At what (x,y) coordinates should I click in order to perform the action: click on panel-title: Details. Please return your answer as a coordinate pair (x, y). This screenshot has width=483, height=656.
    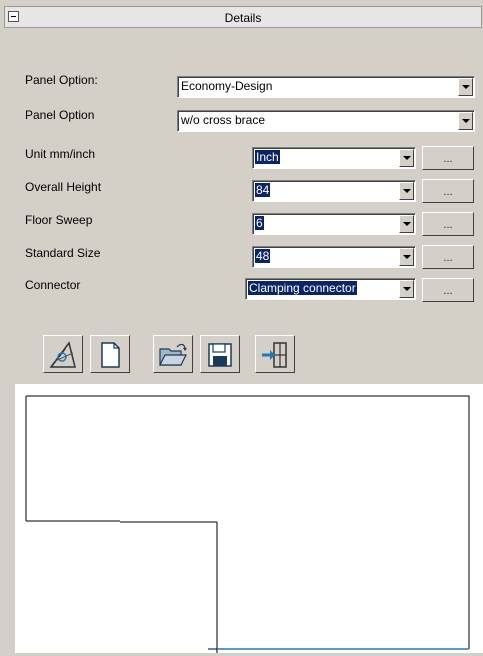
    Looking at the image, I should click on (243, 18).